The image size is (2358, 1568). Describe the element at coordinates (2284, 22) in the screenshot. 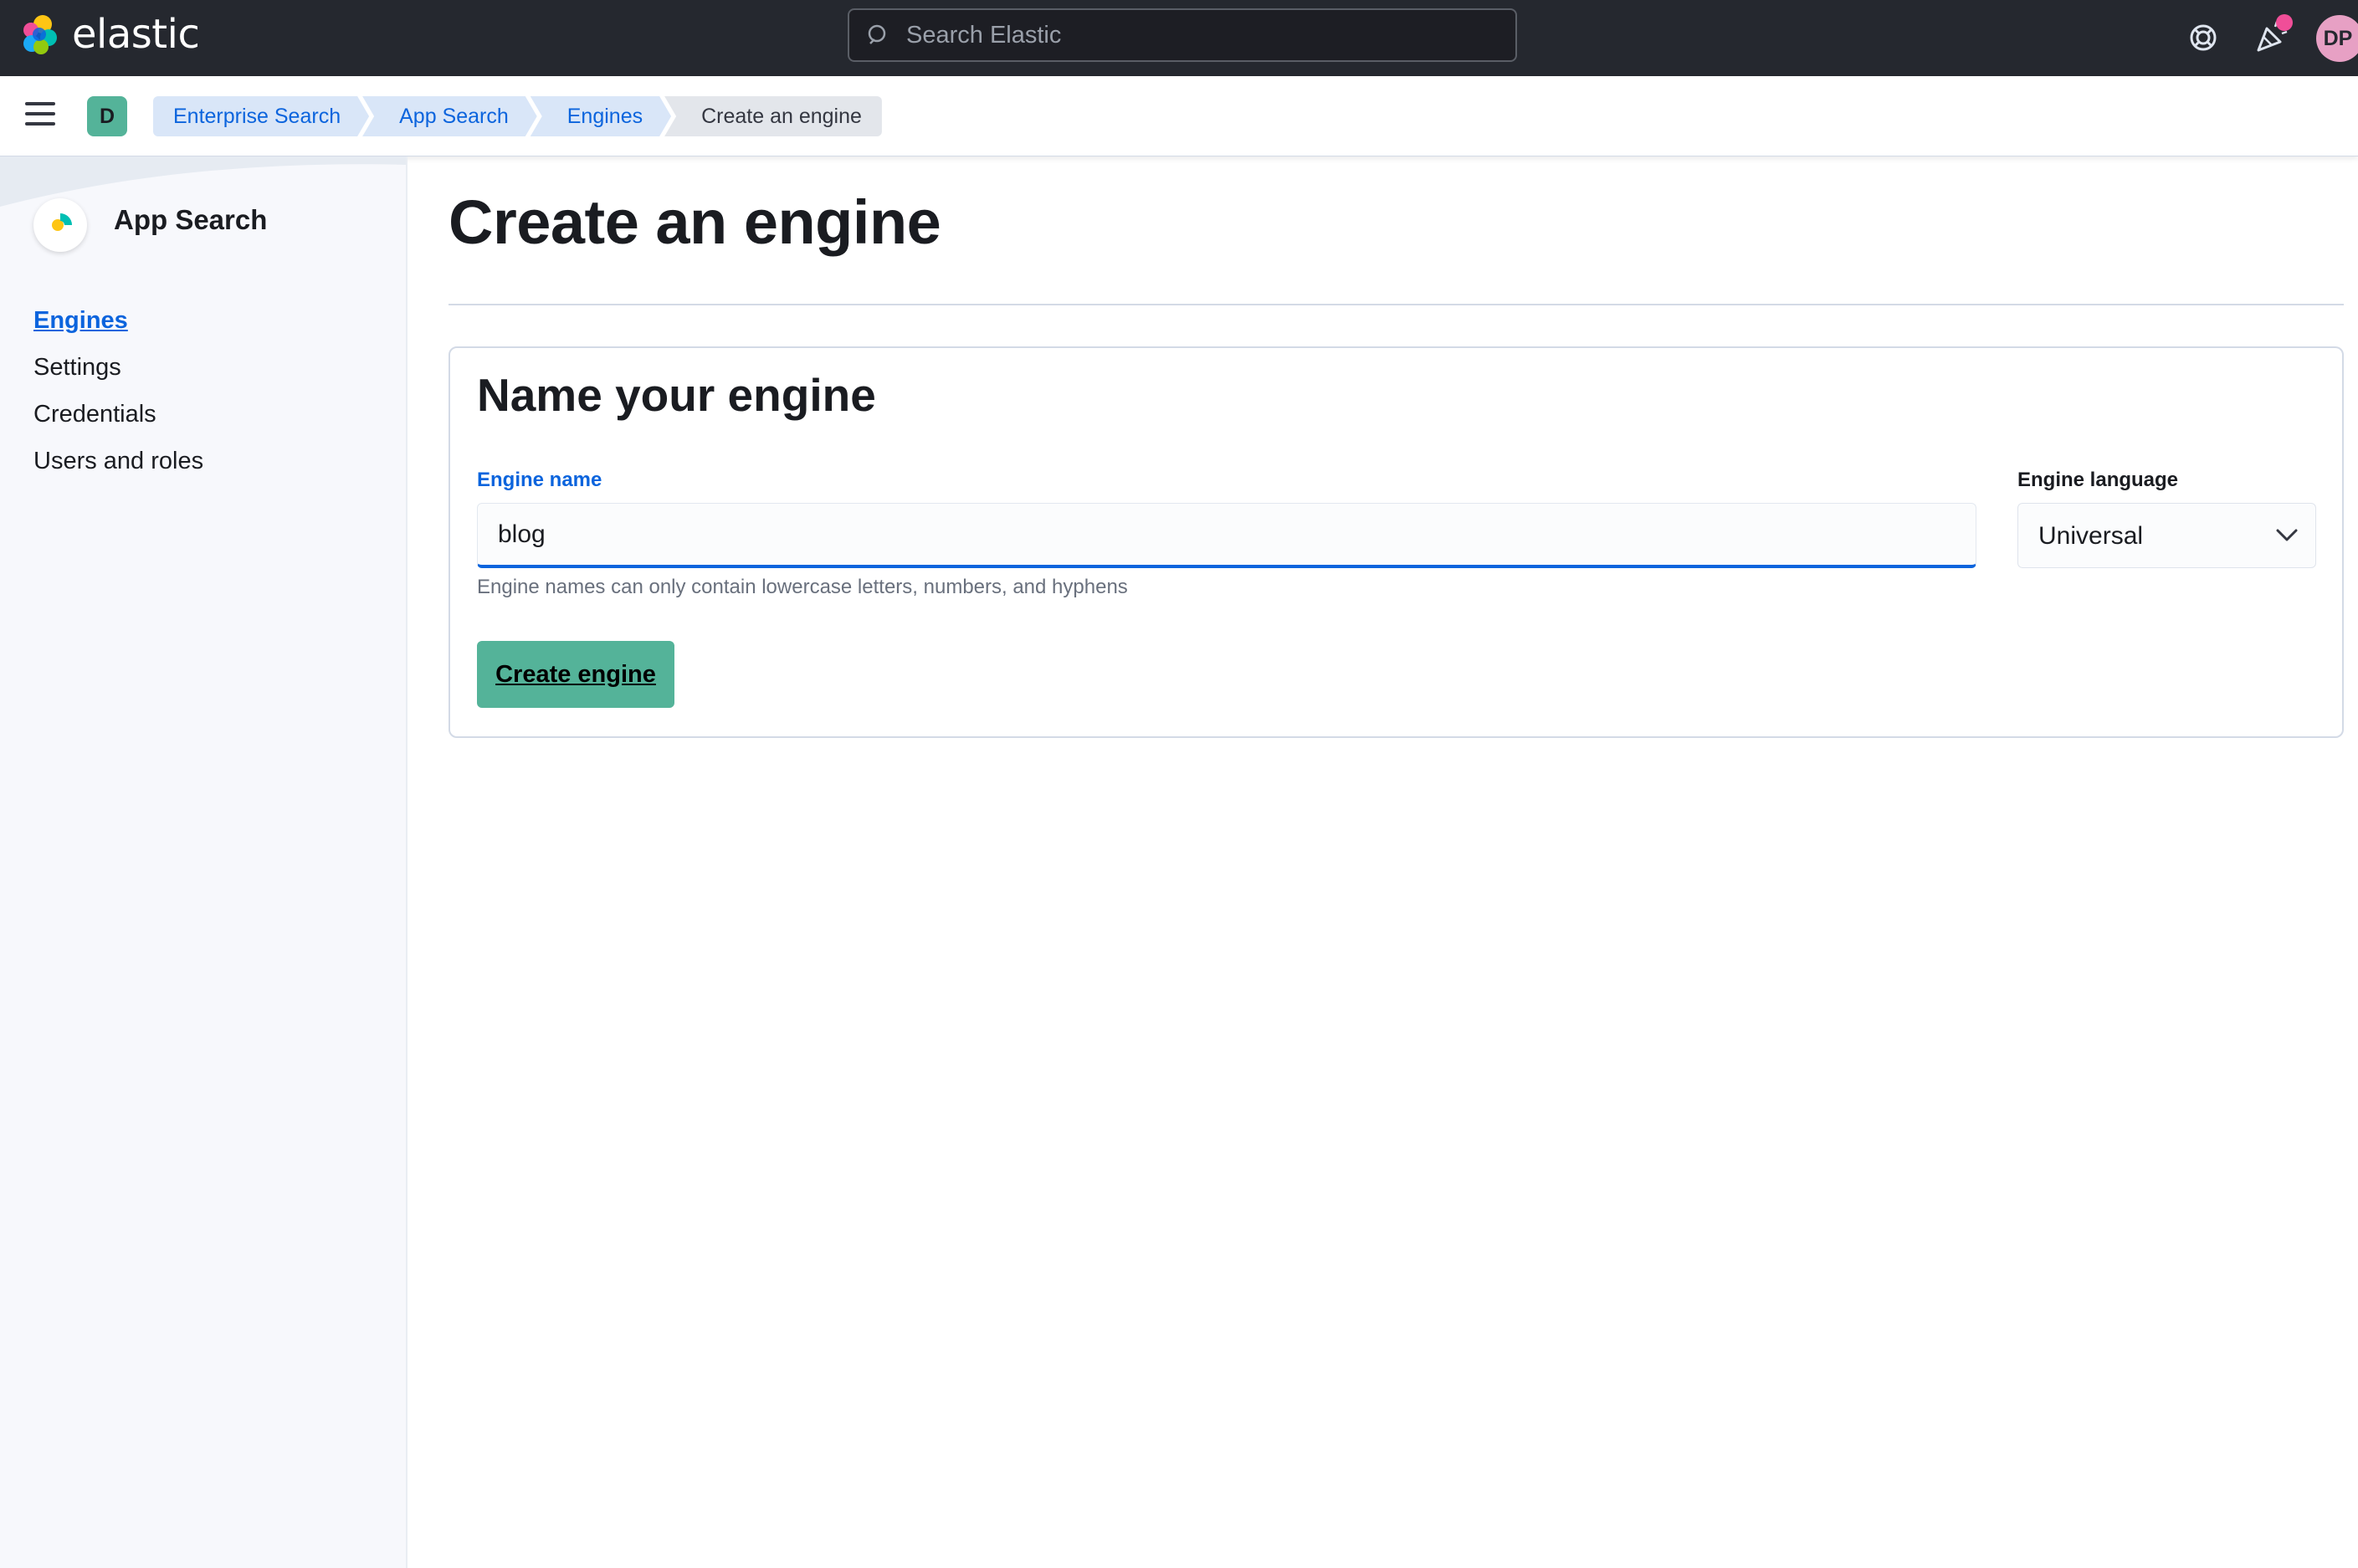

I see `notification-dot` at that location.